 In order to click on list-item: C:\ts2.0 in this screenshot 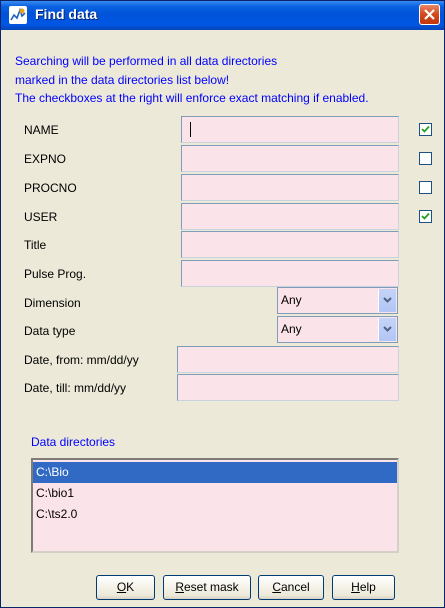, I will do `click(215, 514)`.